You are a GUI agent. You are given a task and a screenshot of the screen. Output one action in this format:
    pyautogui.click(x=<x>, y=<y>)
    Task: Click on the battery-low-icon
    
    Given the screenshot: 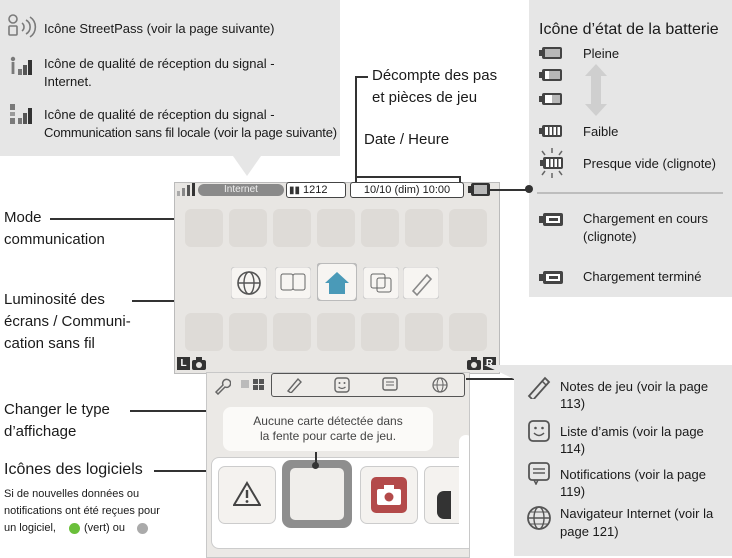 What is the action you would take?
    pyautogui.click(x=550, y=131)
    